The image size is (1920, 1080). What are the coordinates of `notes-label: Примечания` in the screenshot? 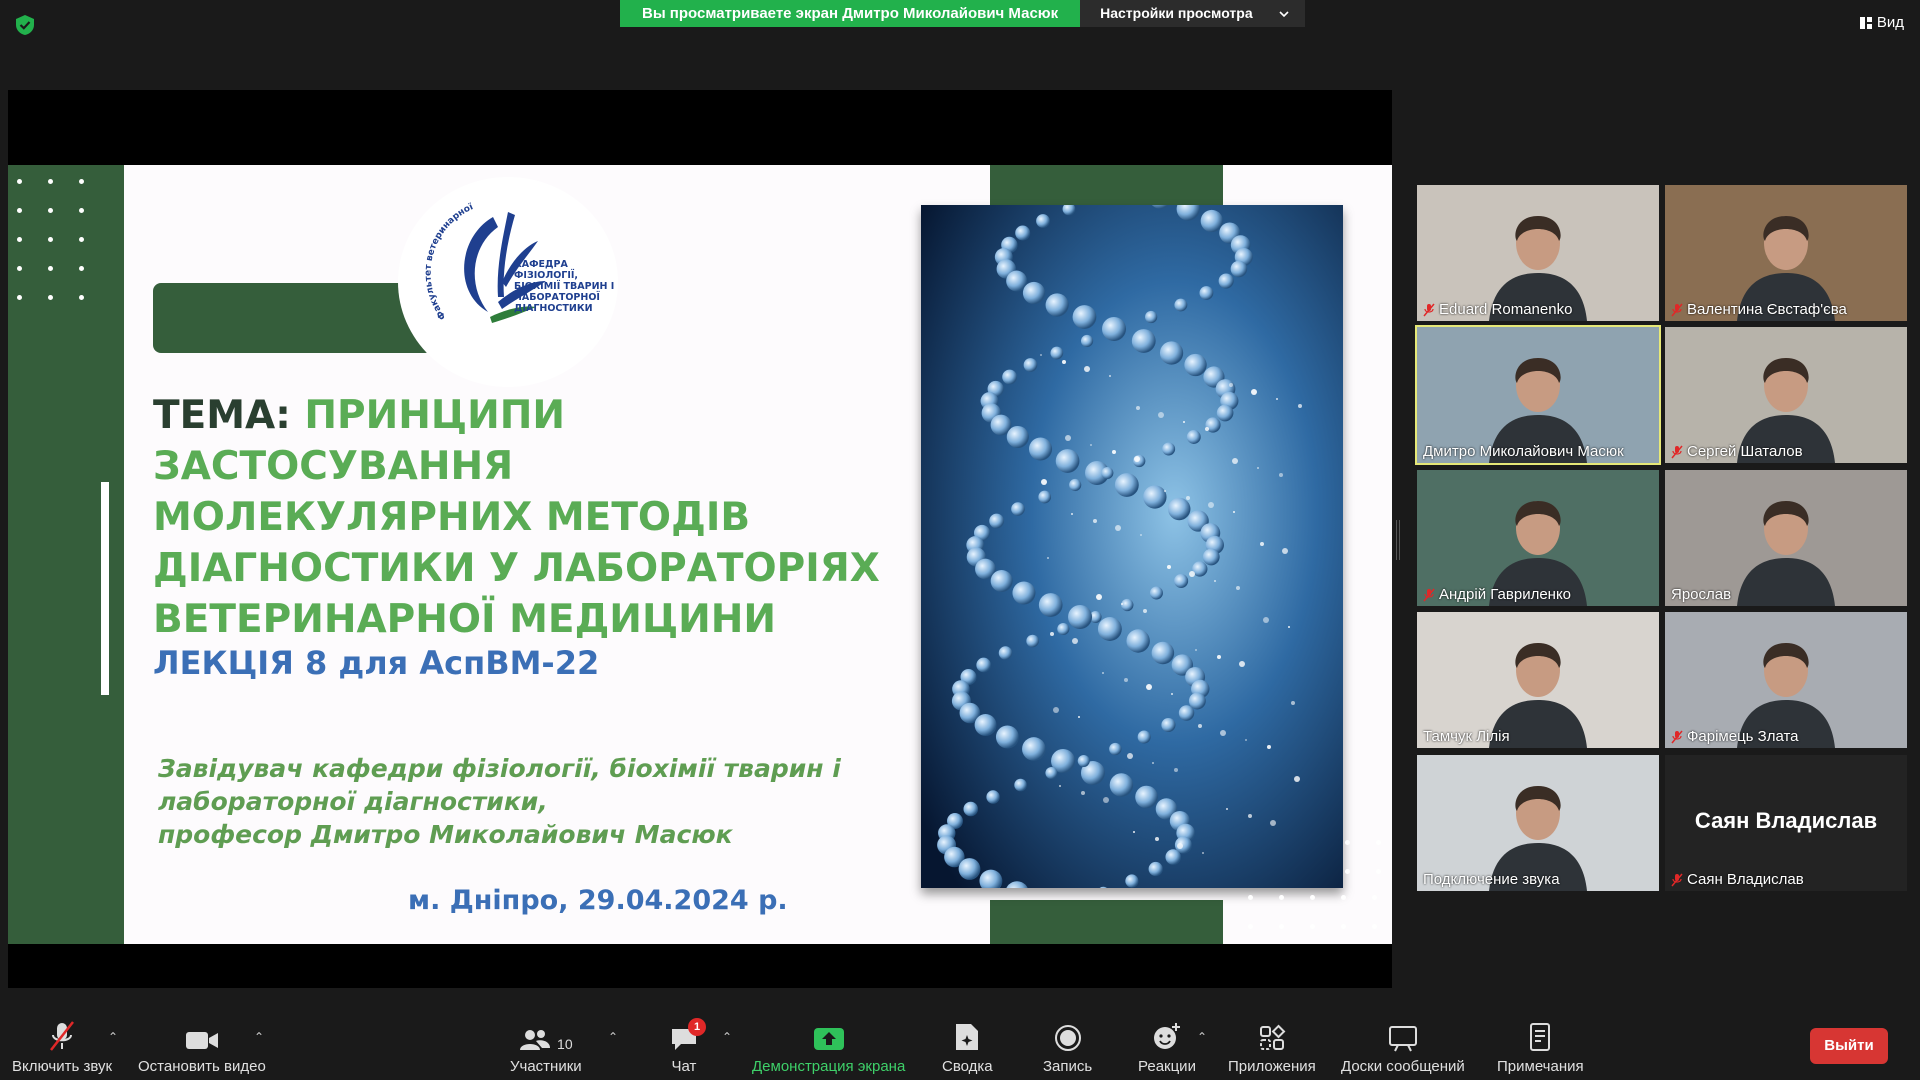 It's located at (1540, 1066).